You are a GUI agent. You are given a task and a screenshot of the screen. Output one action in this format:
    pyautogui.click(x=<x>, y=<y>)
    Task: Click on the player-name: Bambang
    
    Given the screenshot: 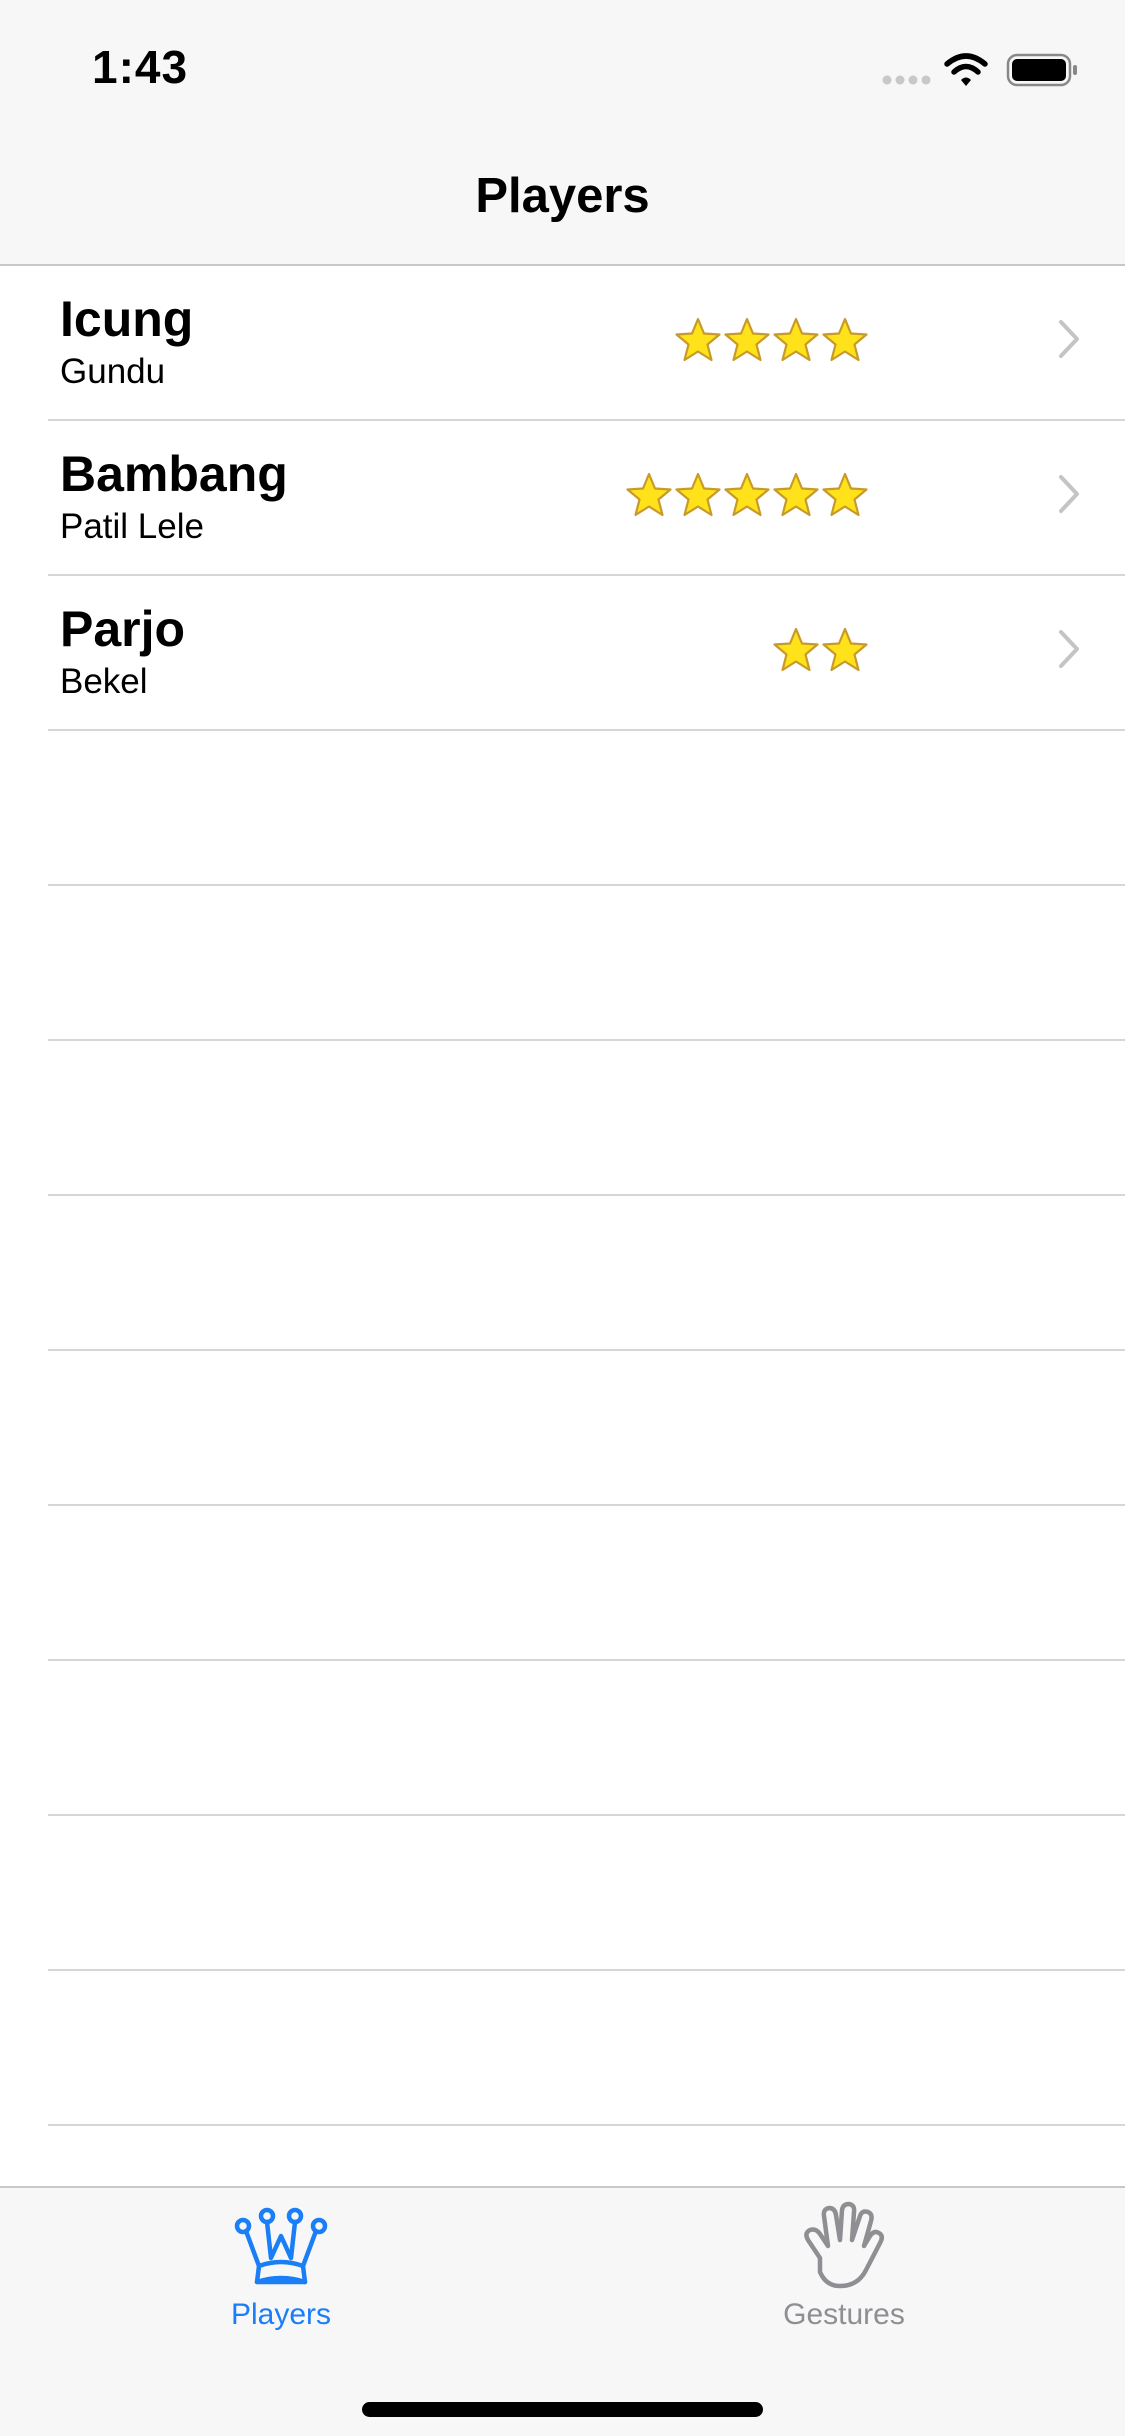 What is the action you would take?
    pyautogui.click(x=174, y=474)
    